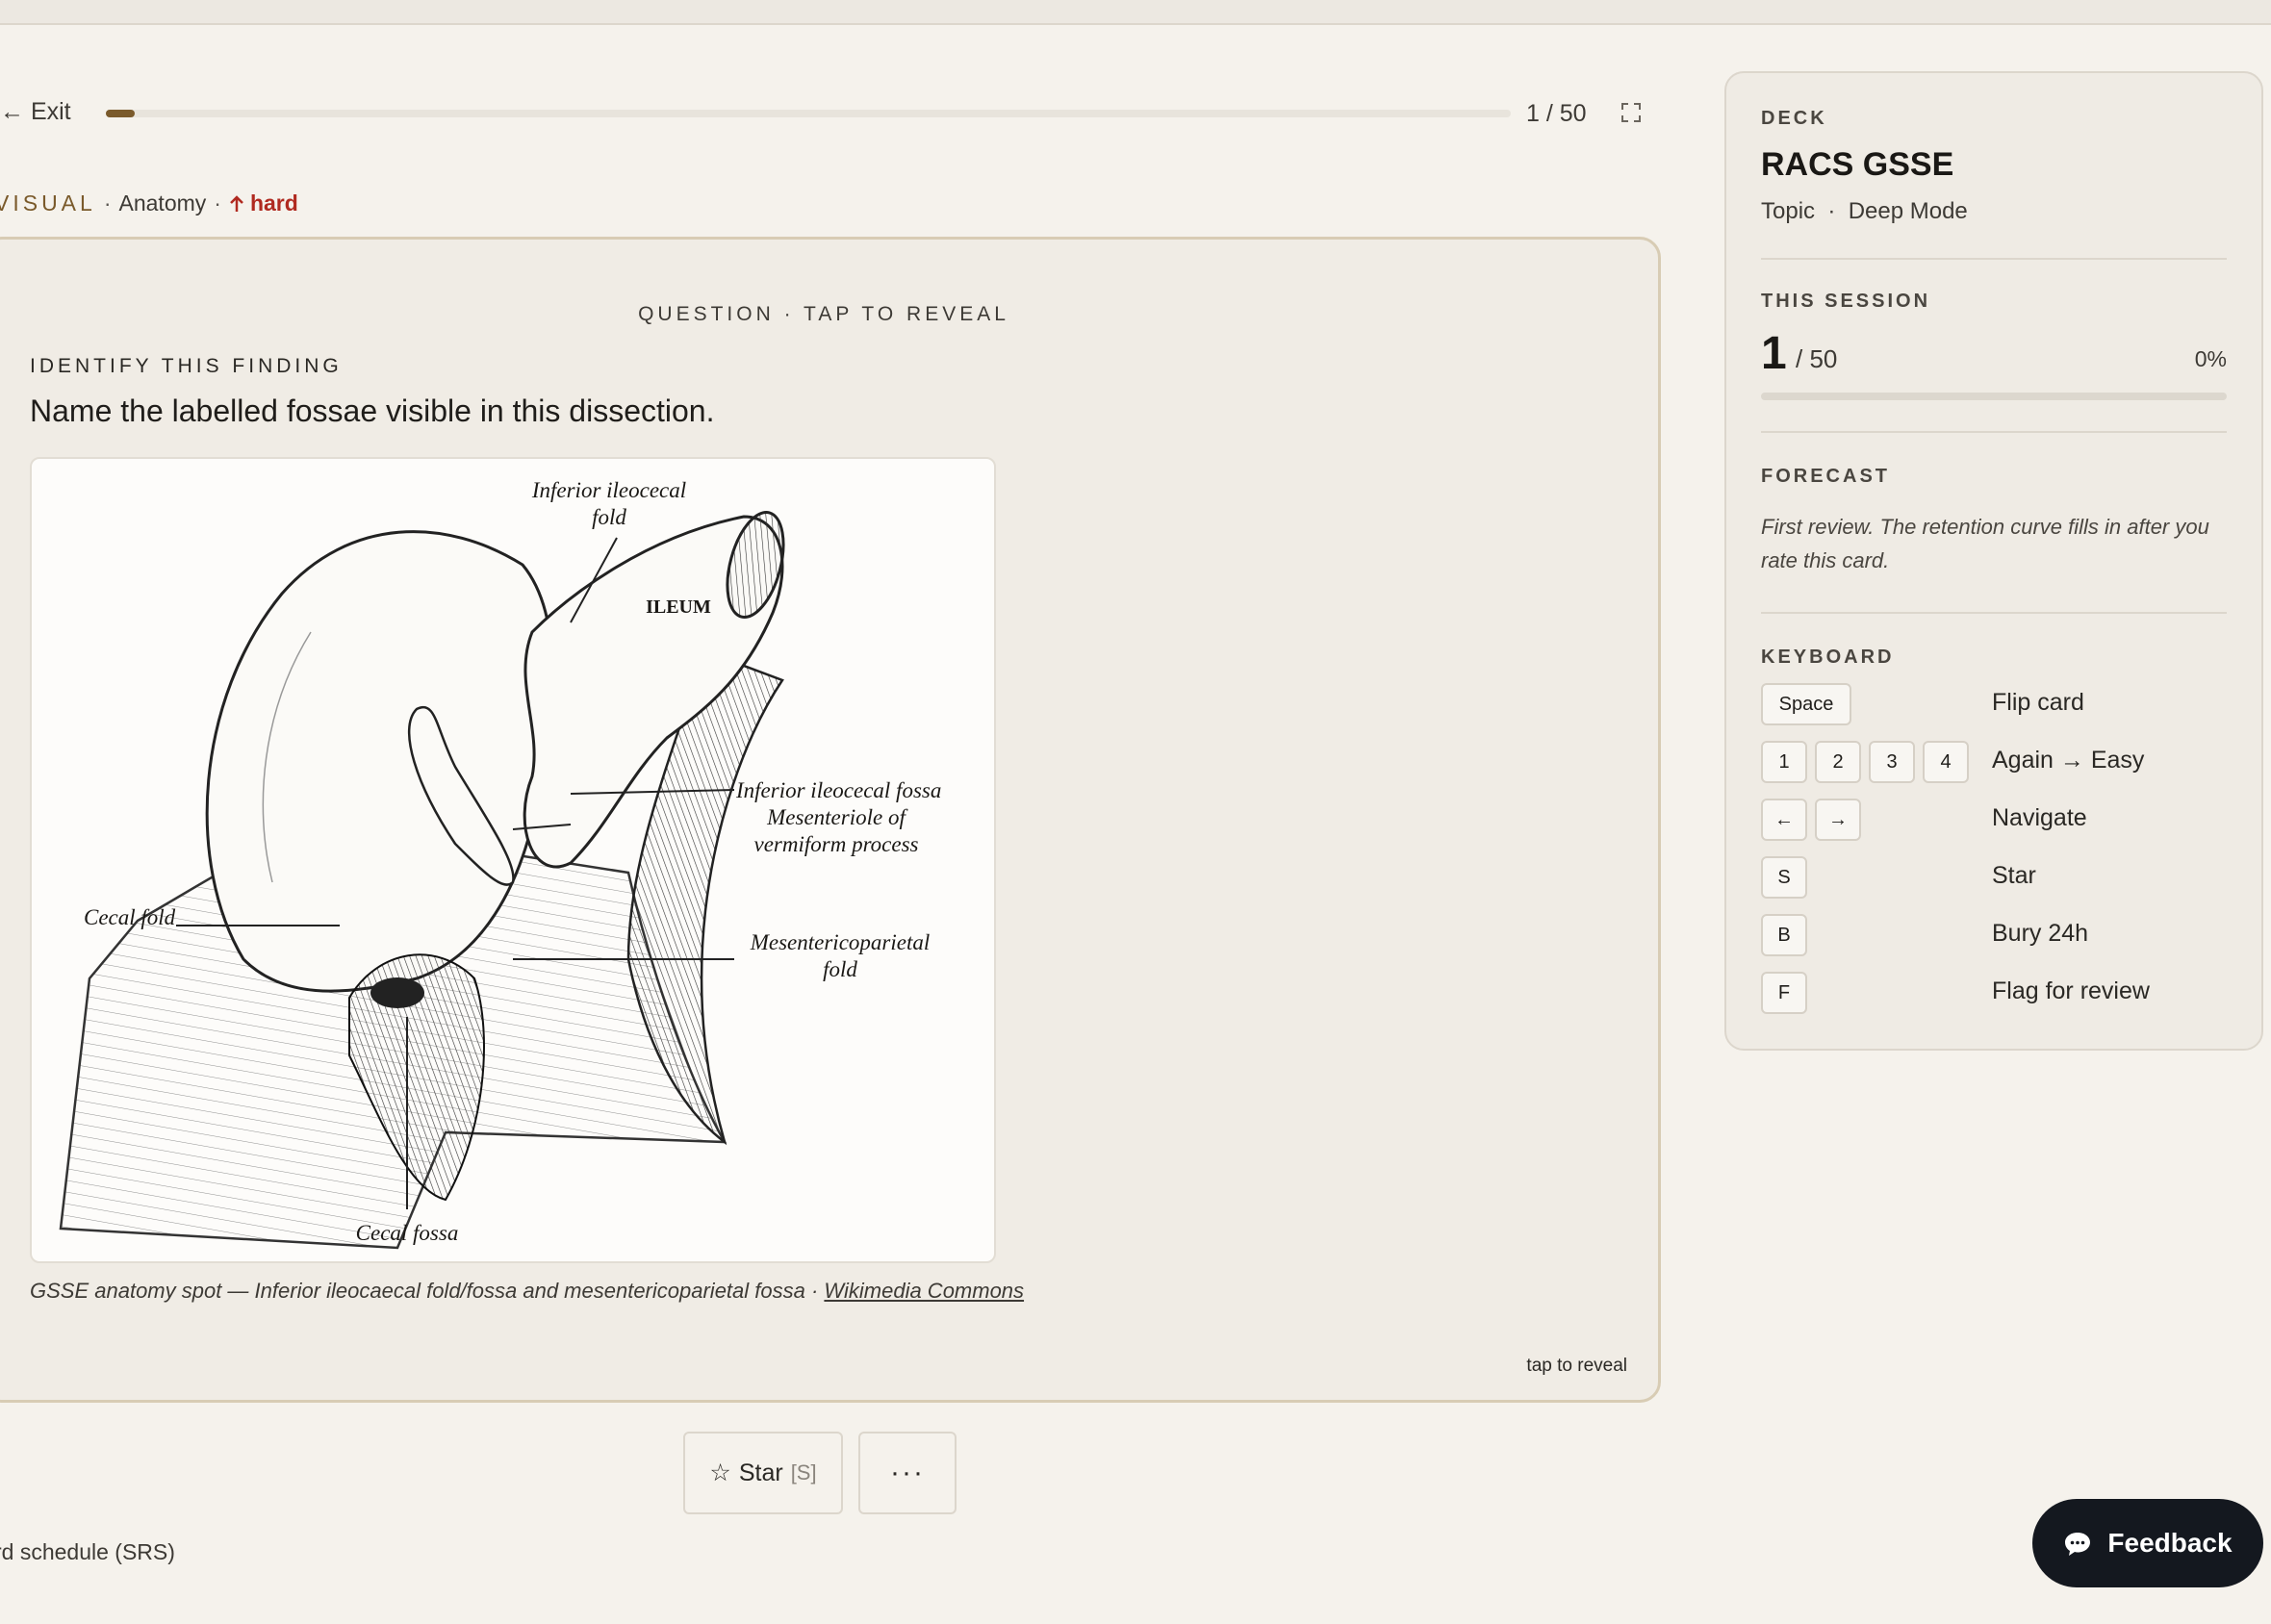  What do you see at coordinates (2210, 358) in the screenshot?
I see `session-percent: 0%` at bounding box center [2210, 358].